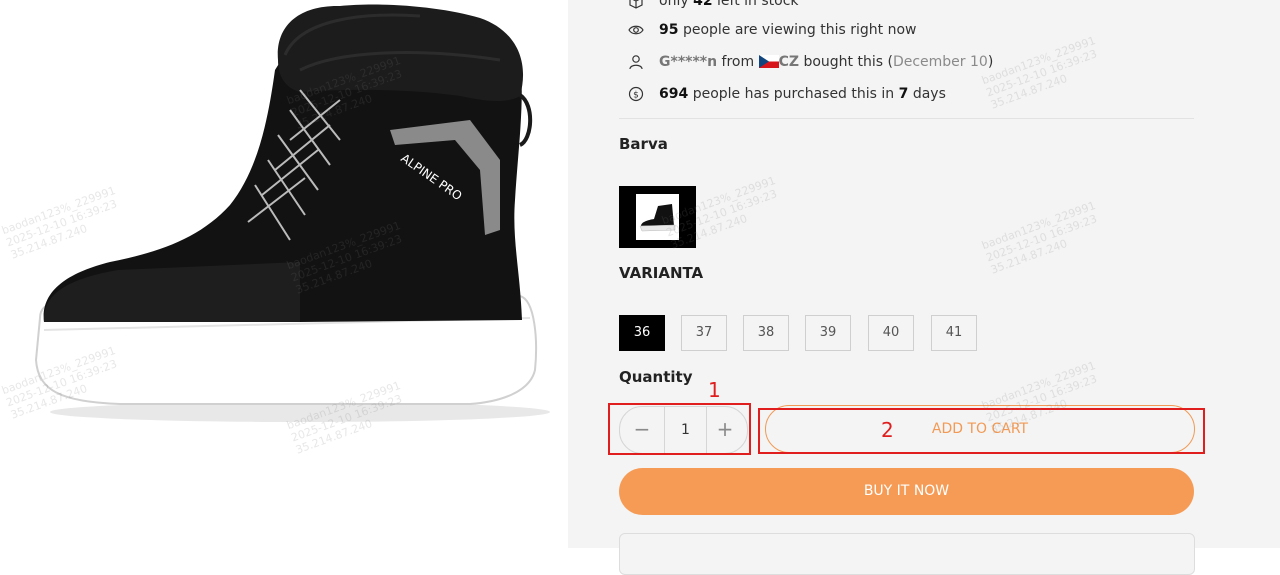 The height and width of the screenshot is (575, 1280). What do you see at coordinates (643, 144) in the screenshot?
I see `color-label: Barva` at bounding box center [643, 144].